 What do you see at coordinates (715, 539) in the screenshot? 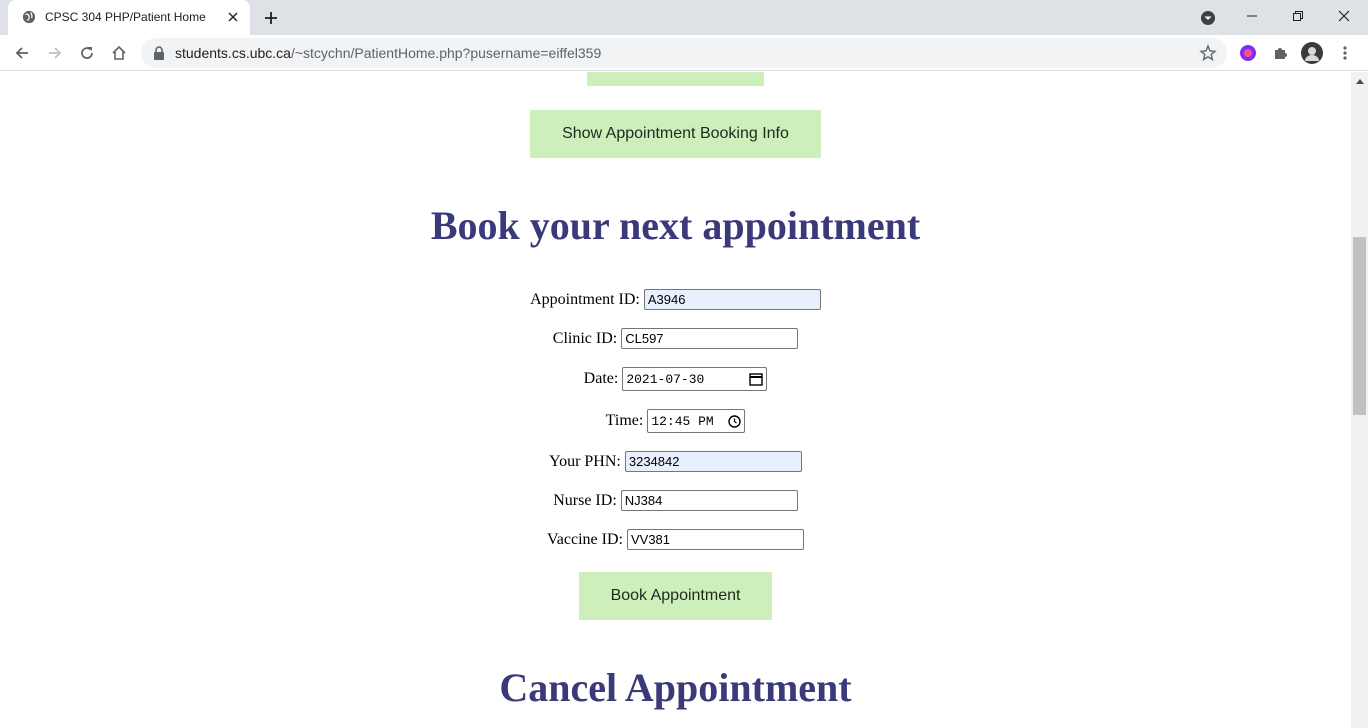
I see `vaccine-id-input` at bounding box center [715, 539].